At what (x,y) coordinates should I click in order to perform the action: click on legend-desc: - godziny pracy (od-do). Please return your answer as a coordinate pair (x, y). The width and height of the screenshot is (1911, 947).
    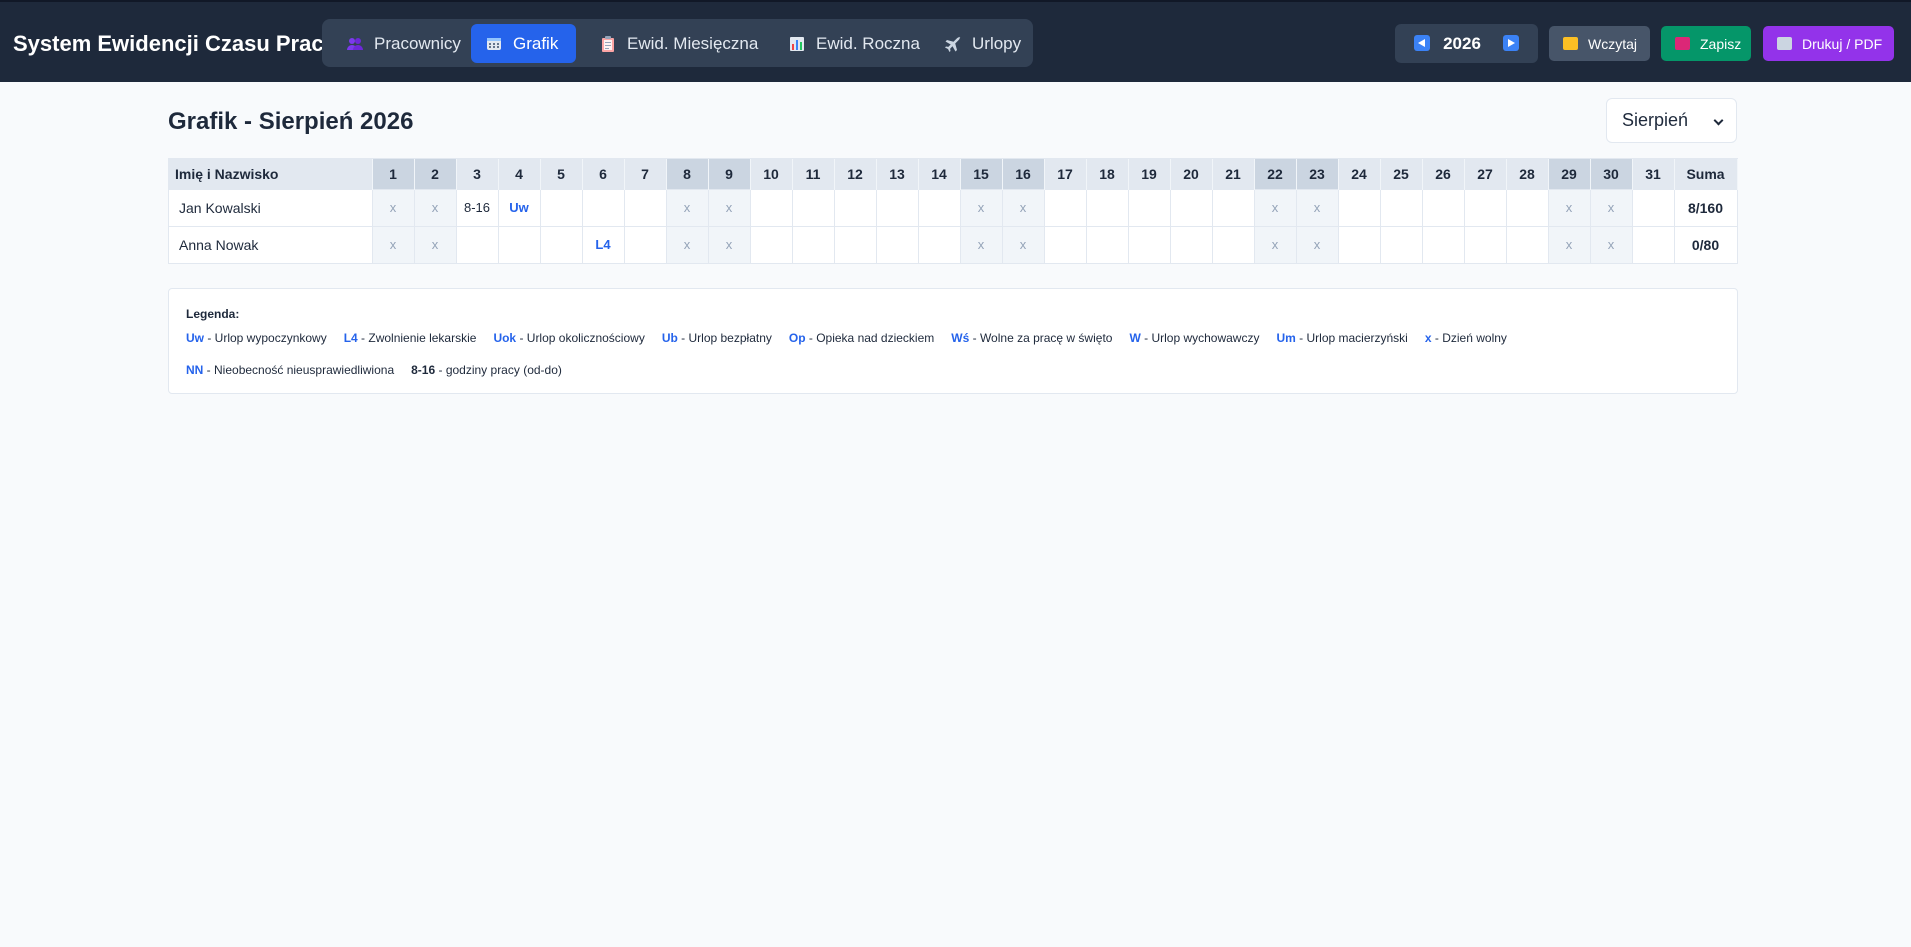
    Looking at the image, I should click on (498, 370).